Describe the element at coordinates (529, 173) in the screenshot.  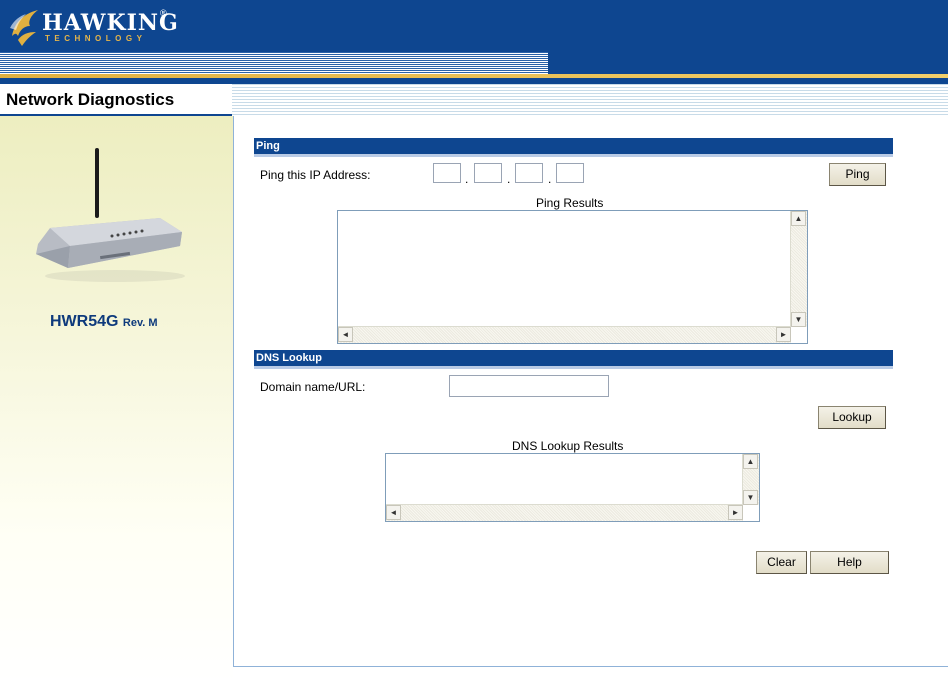
I see `ip-octet-3-input` at that location.